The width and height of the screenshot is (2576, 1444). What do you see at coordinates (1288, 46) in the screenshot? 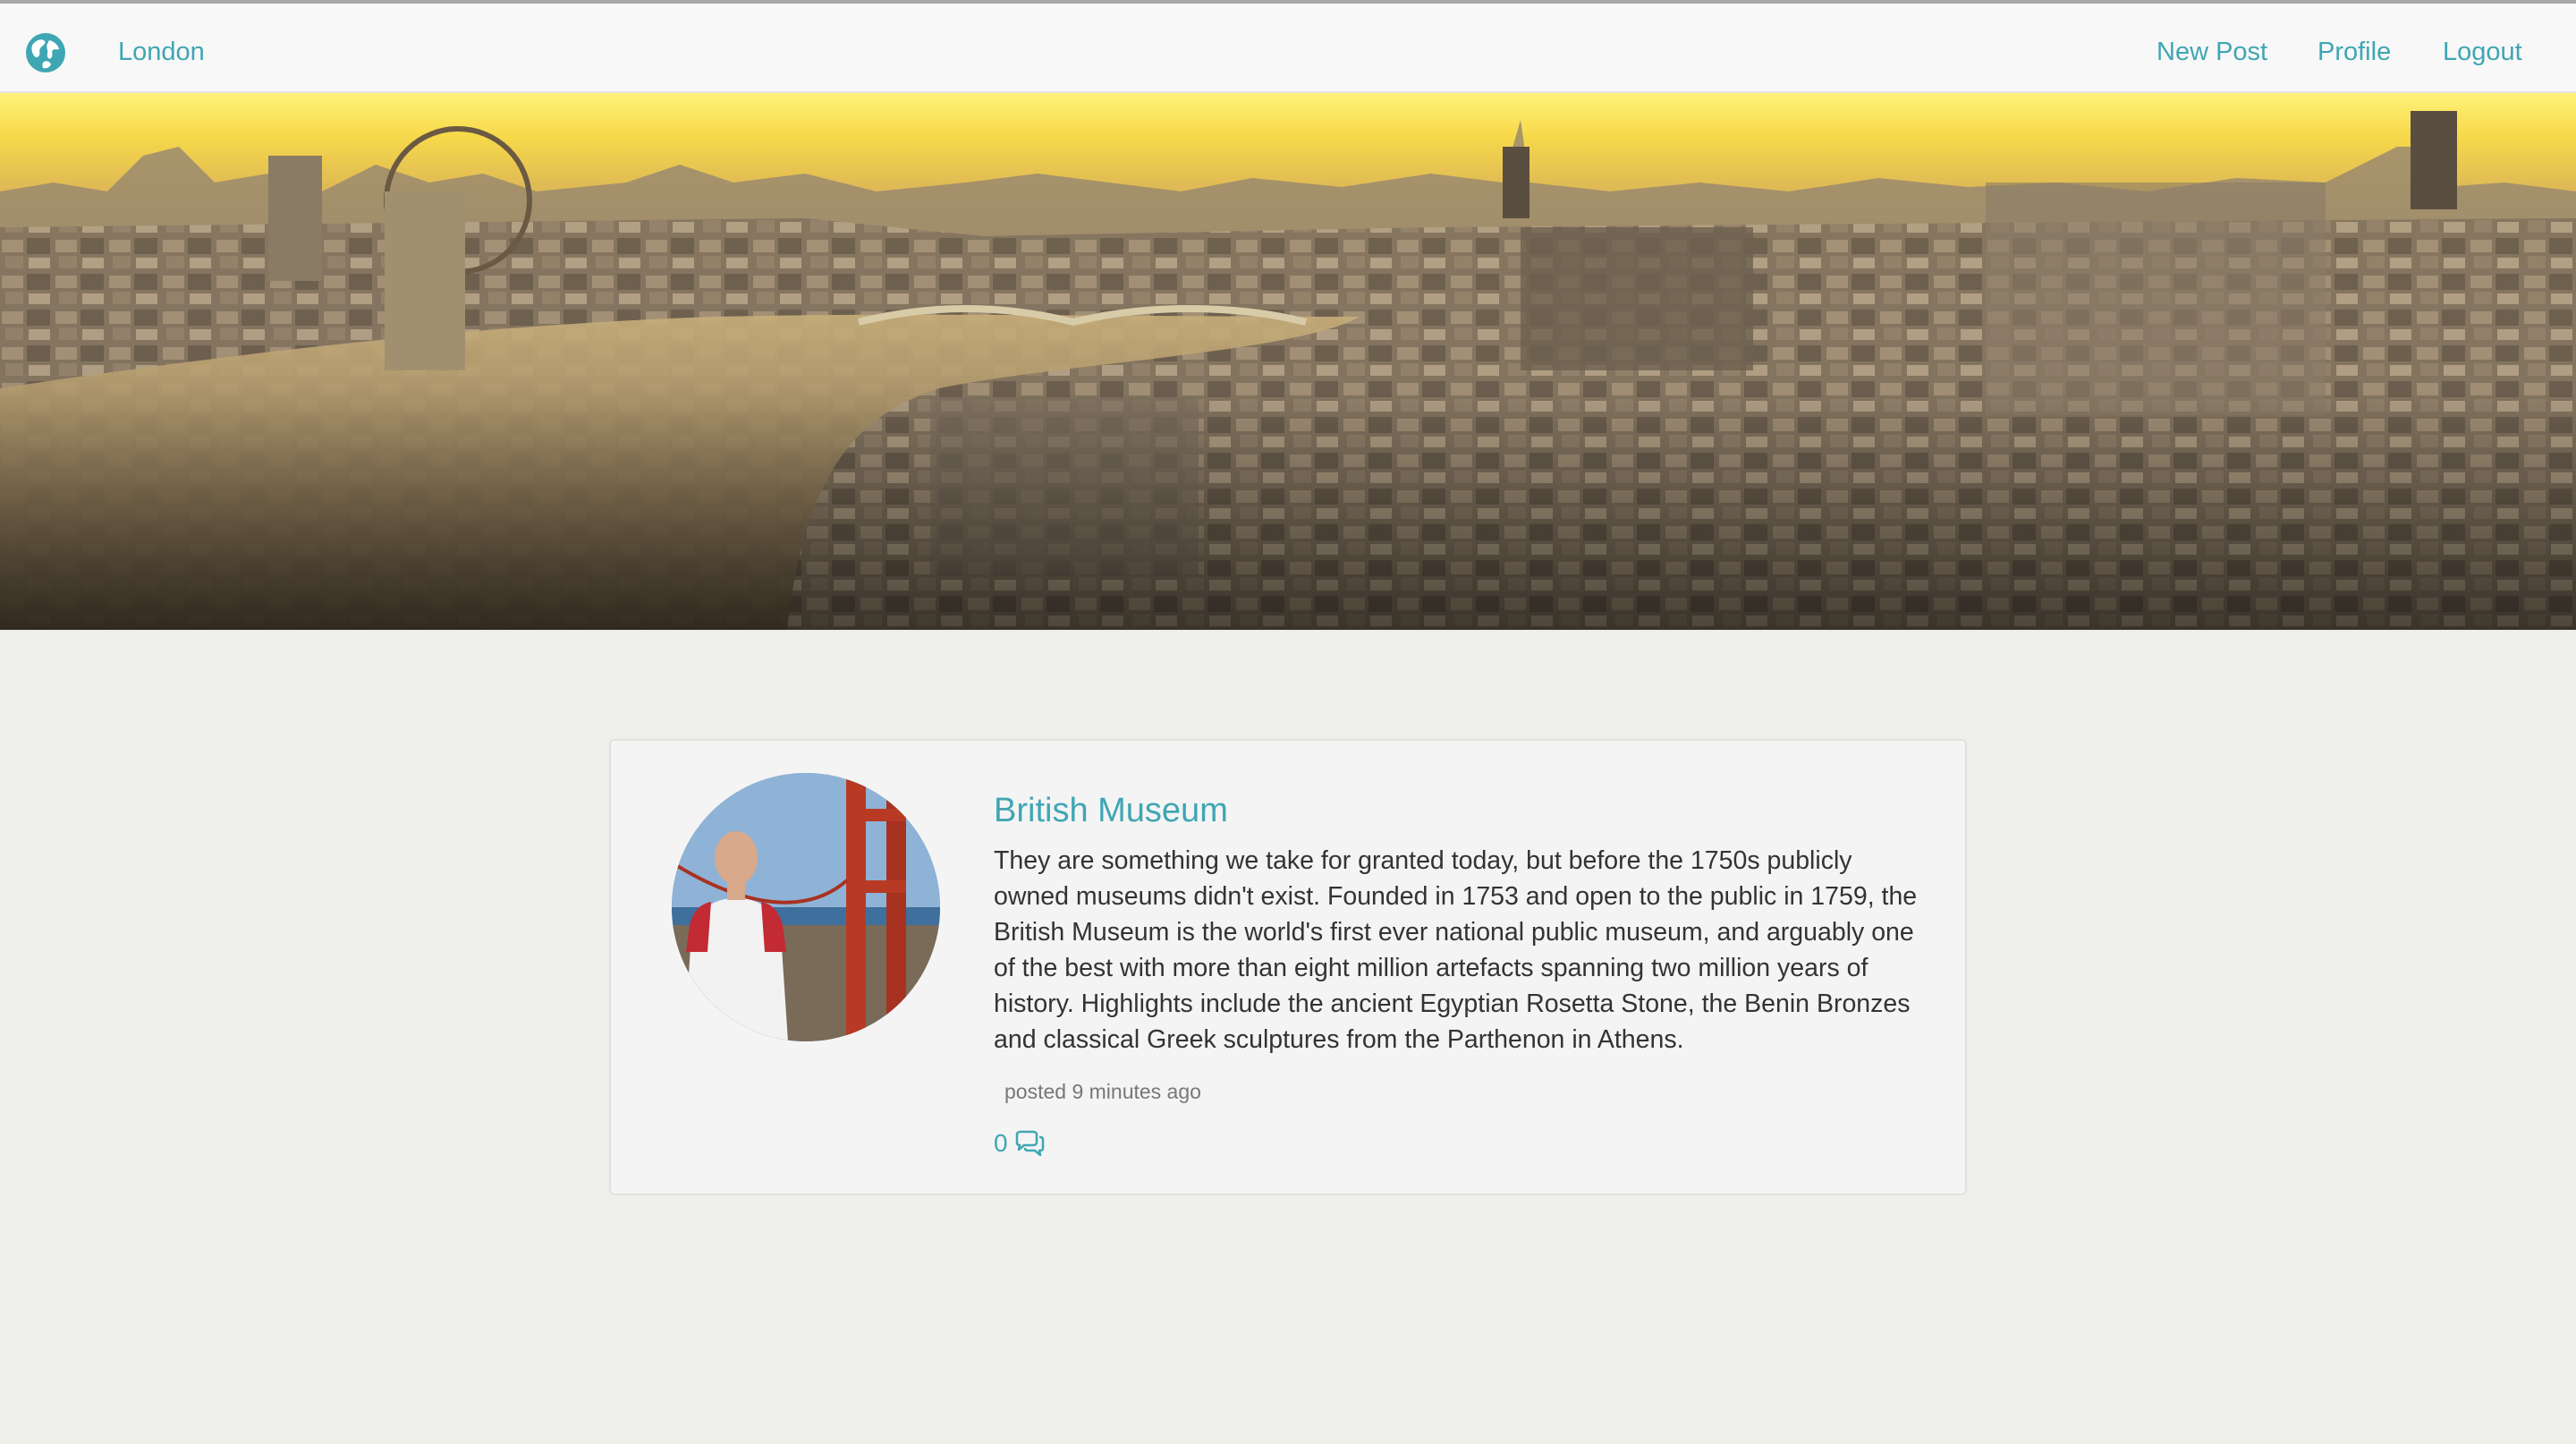
I see `top-navbar: London New Post Profile Logout` at bounding box center [1288, 46].